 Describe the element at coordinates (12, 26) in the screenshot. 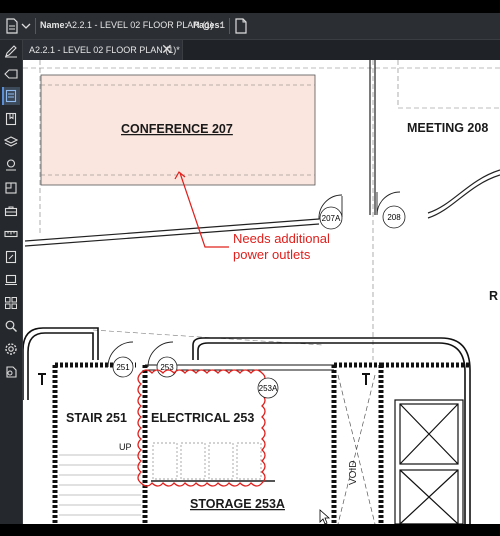

I see `document-icon` at that location.